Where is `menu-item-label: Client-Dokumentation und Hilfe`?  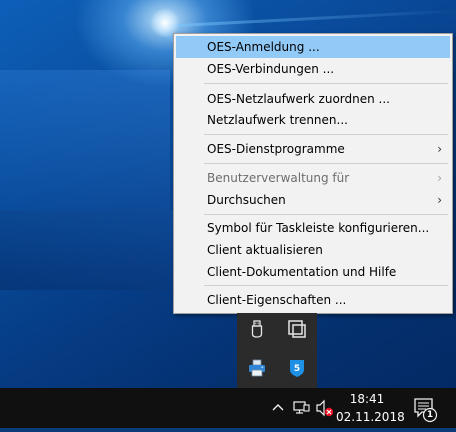
menu-item-label: Client-Dokumentation und Hilfe is located at coordinates (302, 272).